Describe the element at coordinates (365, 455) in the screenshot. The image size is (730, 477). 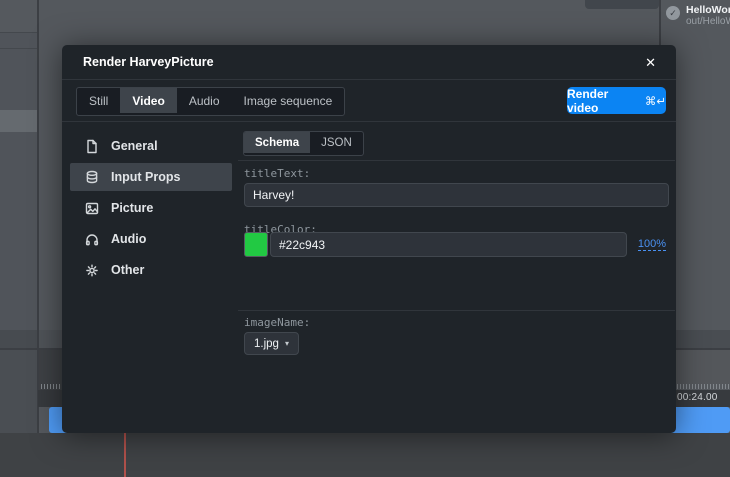
I see `timeline-tracks-background` at that location.